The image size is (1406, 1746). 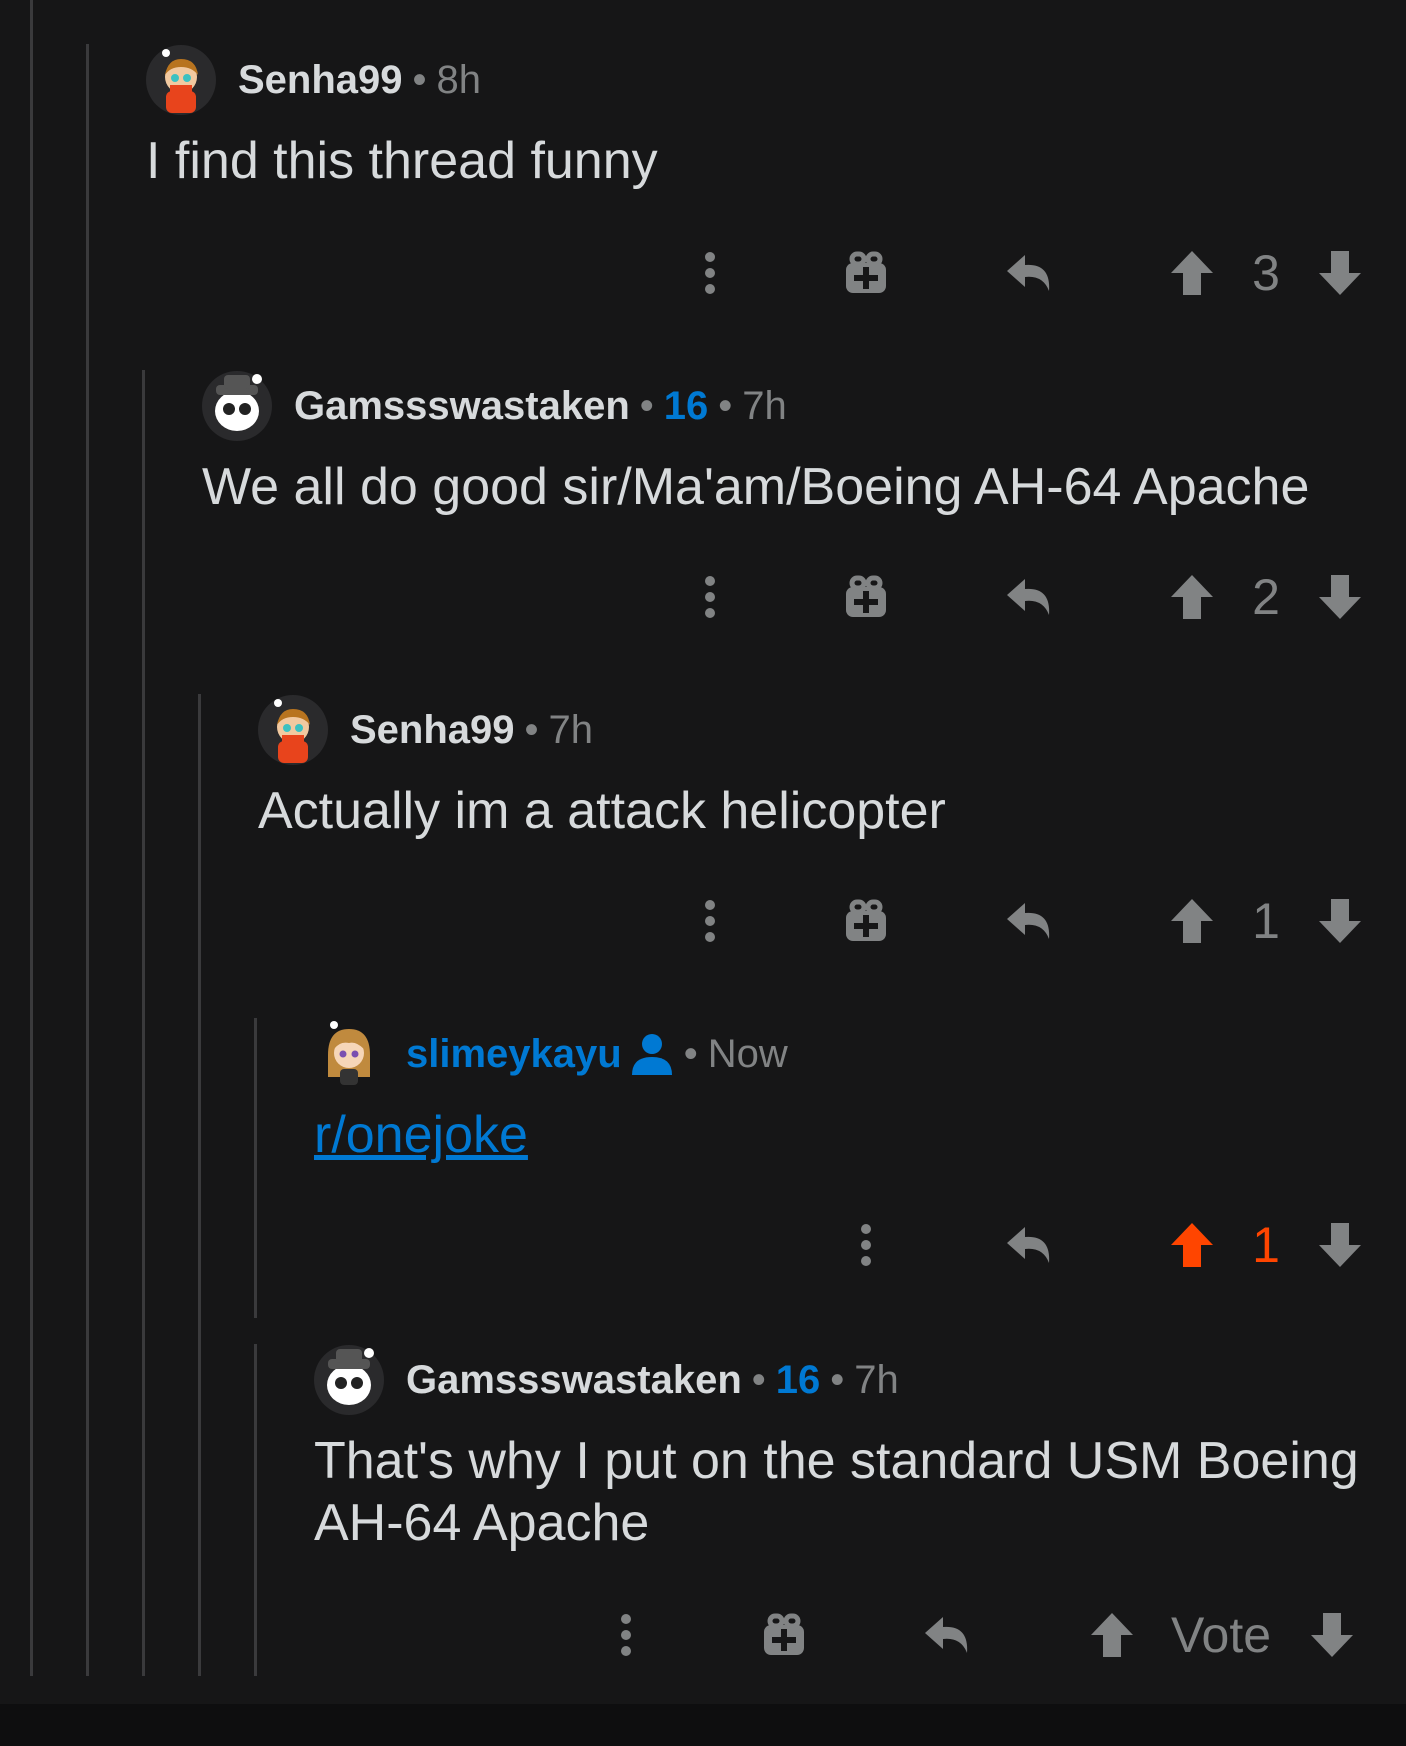 I want to click on slimey-avatar-icon, so click(x=349, y=1054).